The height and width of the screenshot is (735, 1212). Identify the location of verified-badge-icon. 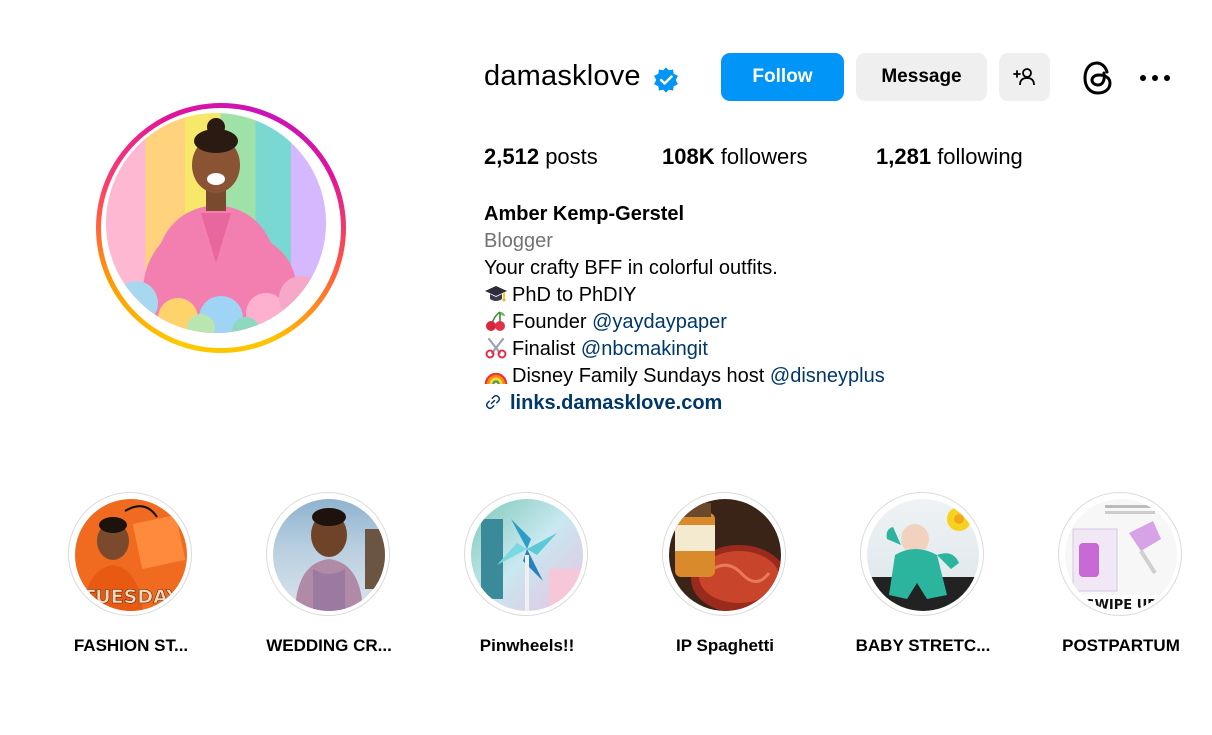
(666, 80).